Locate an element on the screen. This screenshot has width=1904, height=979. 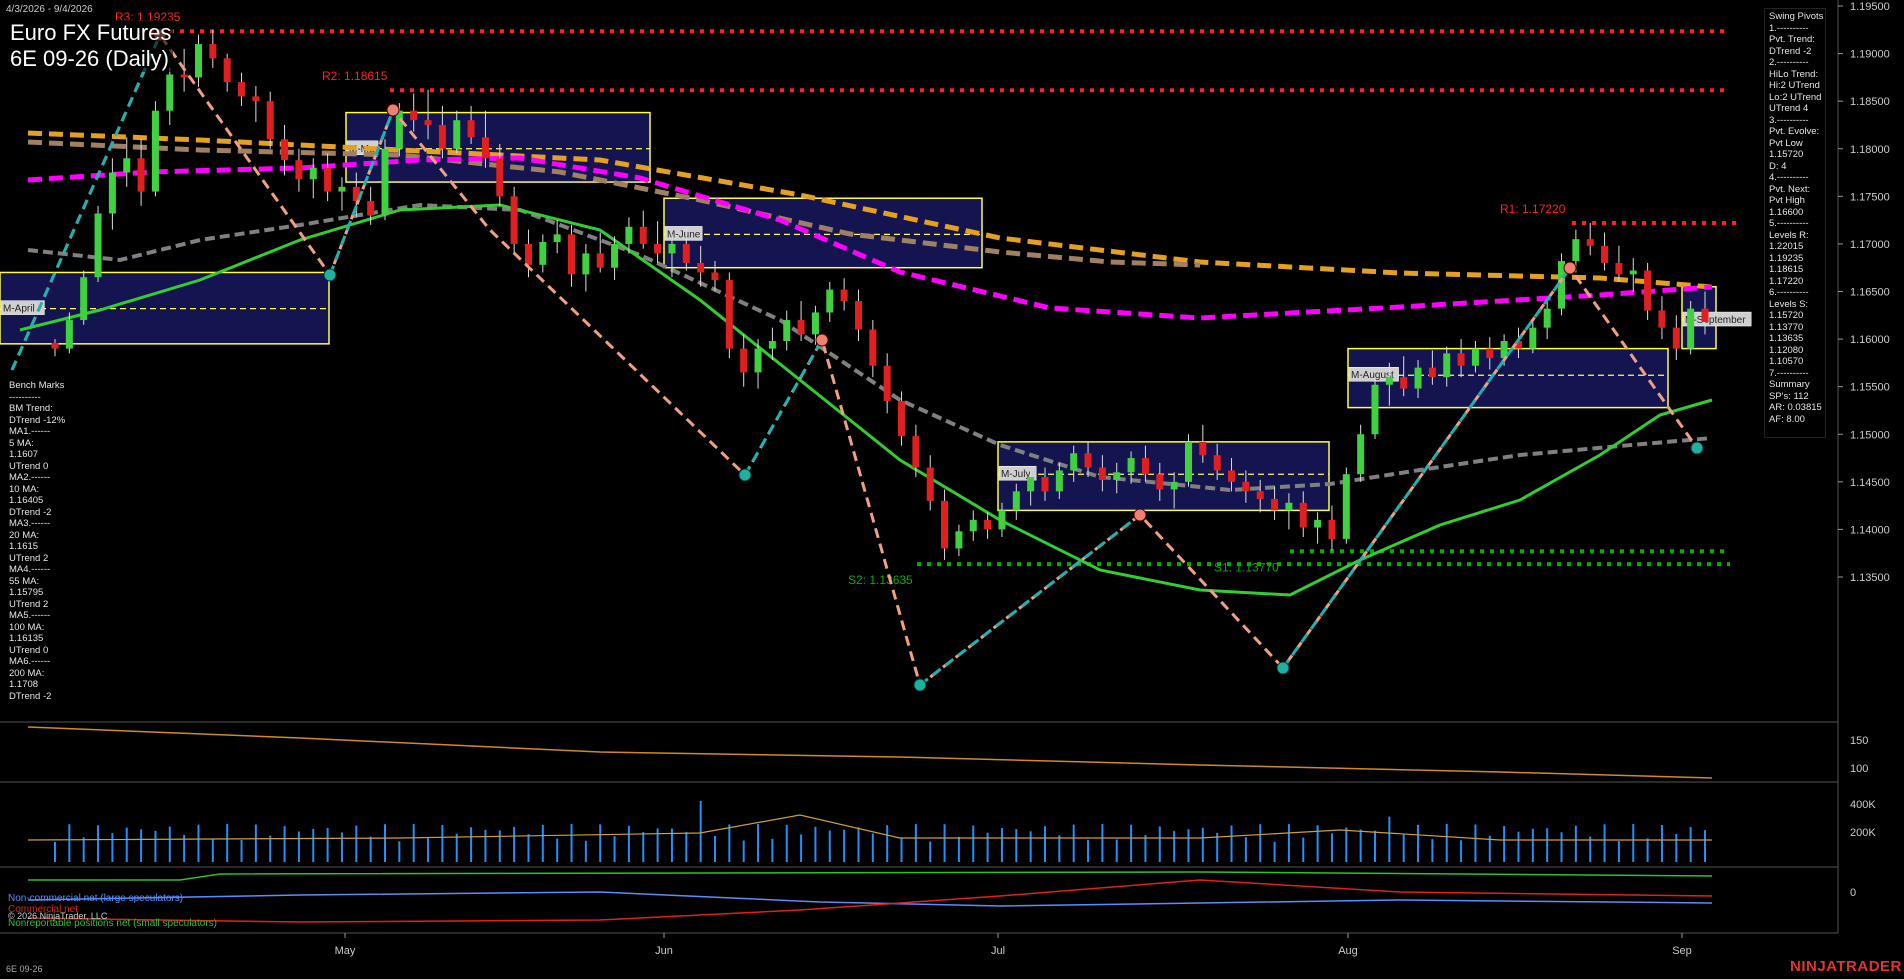
title-instrument: Euro FX Futures is located at coordinates (91, 32).